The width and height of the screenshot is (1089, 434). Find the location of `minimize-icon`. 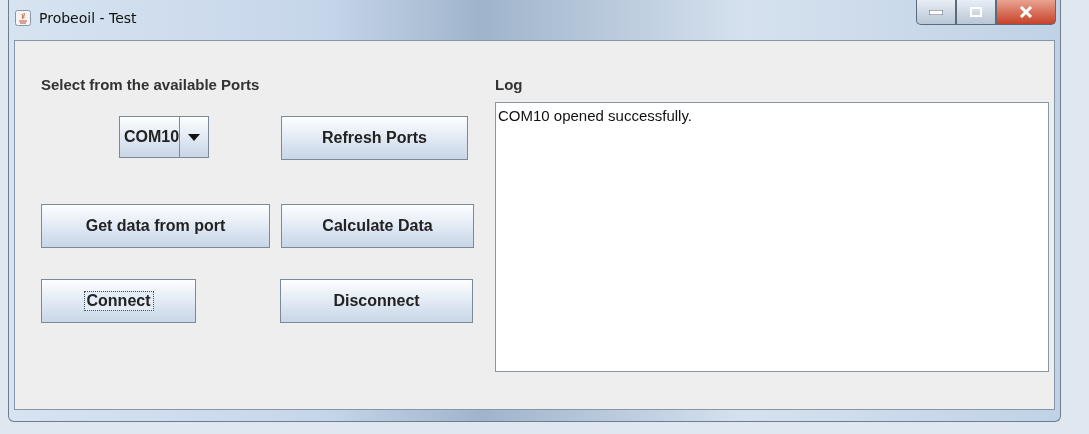

minimize-icon is located at coordinates (936, 12).